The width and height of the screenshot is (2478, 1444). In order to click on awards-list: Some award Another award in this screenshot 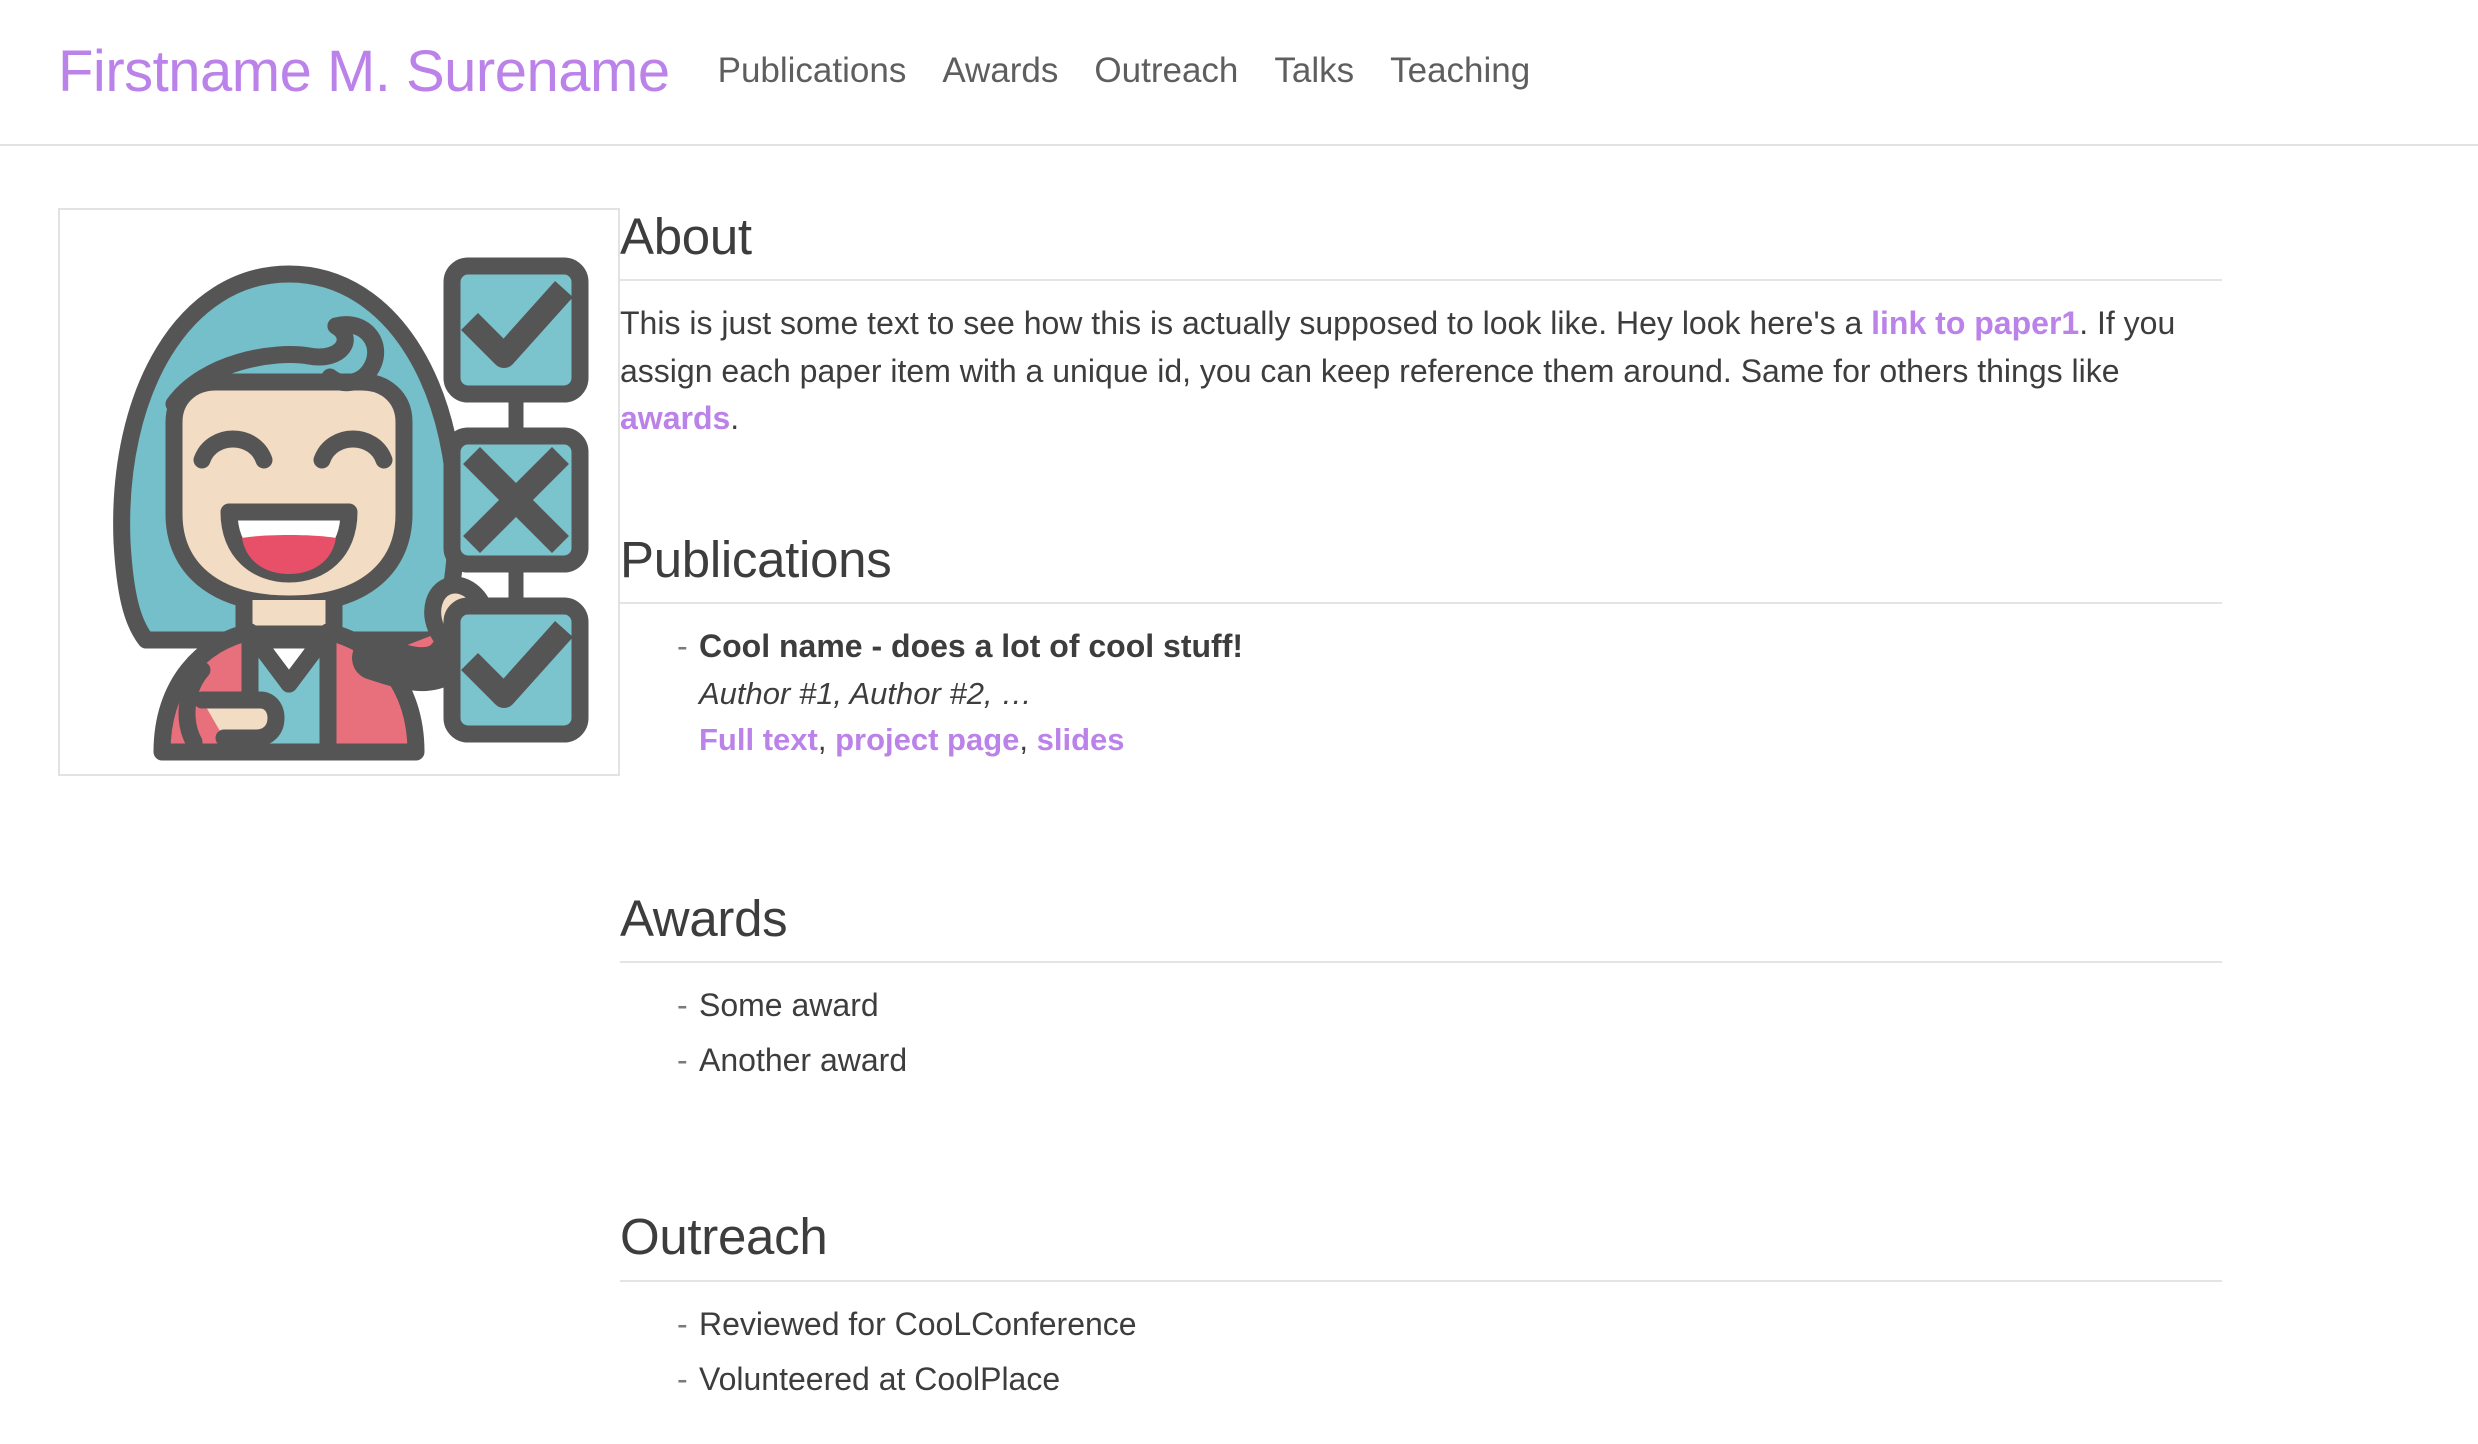, I will do `click(1421, 1033)`.